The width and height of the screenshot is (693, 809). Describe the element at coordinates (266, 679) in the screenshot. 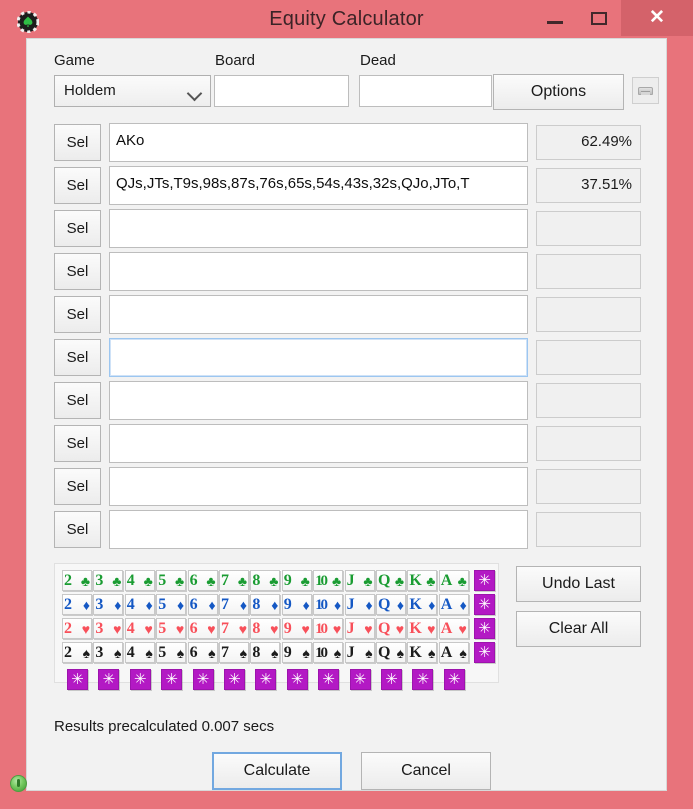

I see `wildcard-rank-8: ✳` at that location.